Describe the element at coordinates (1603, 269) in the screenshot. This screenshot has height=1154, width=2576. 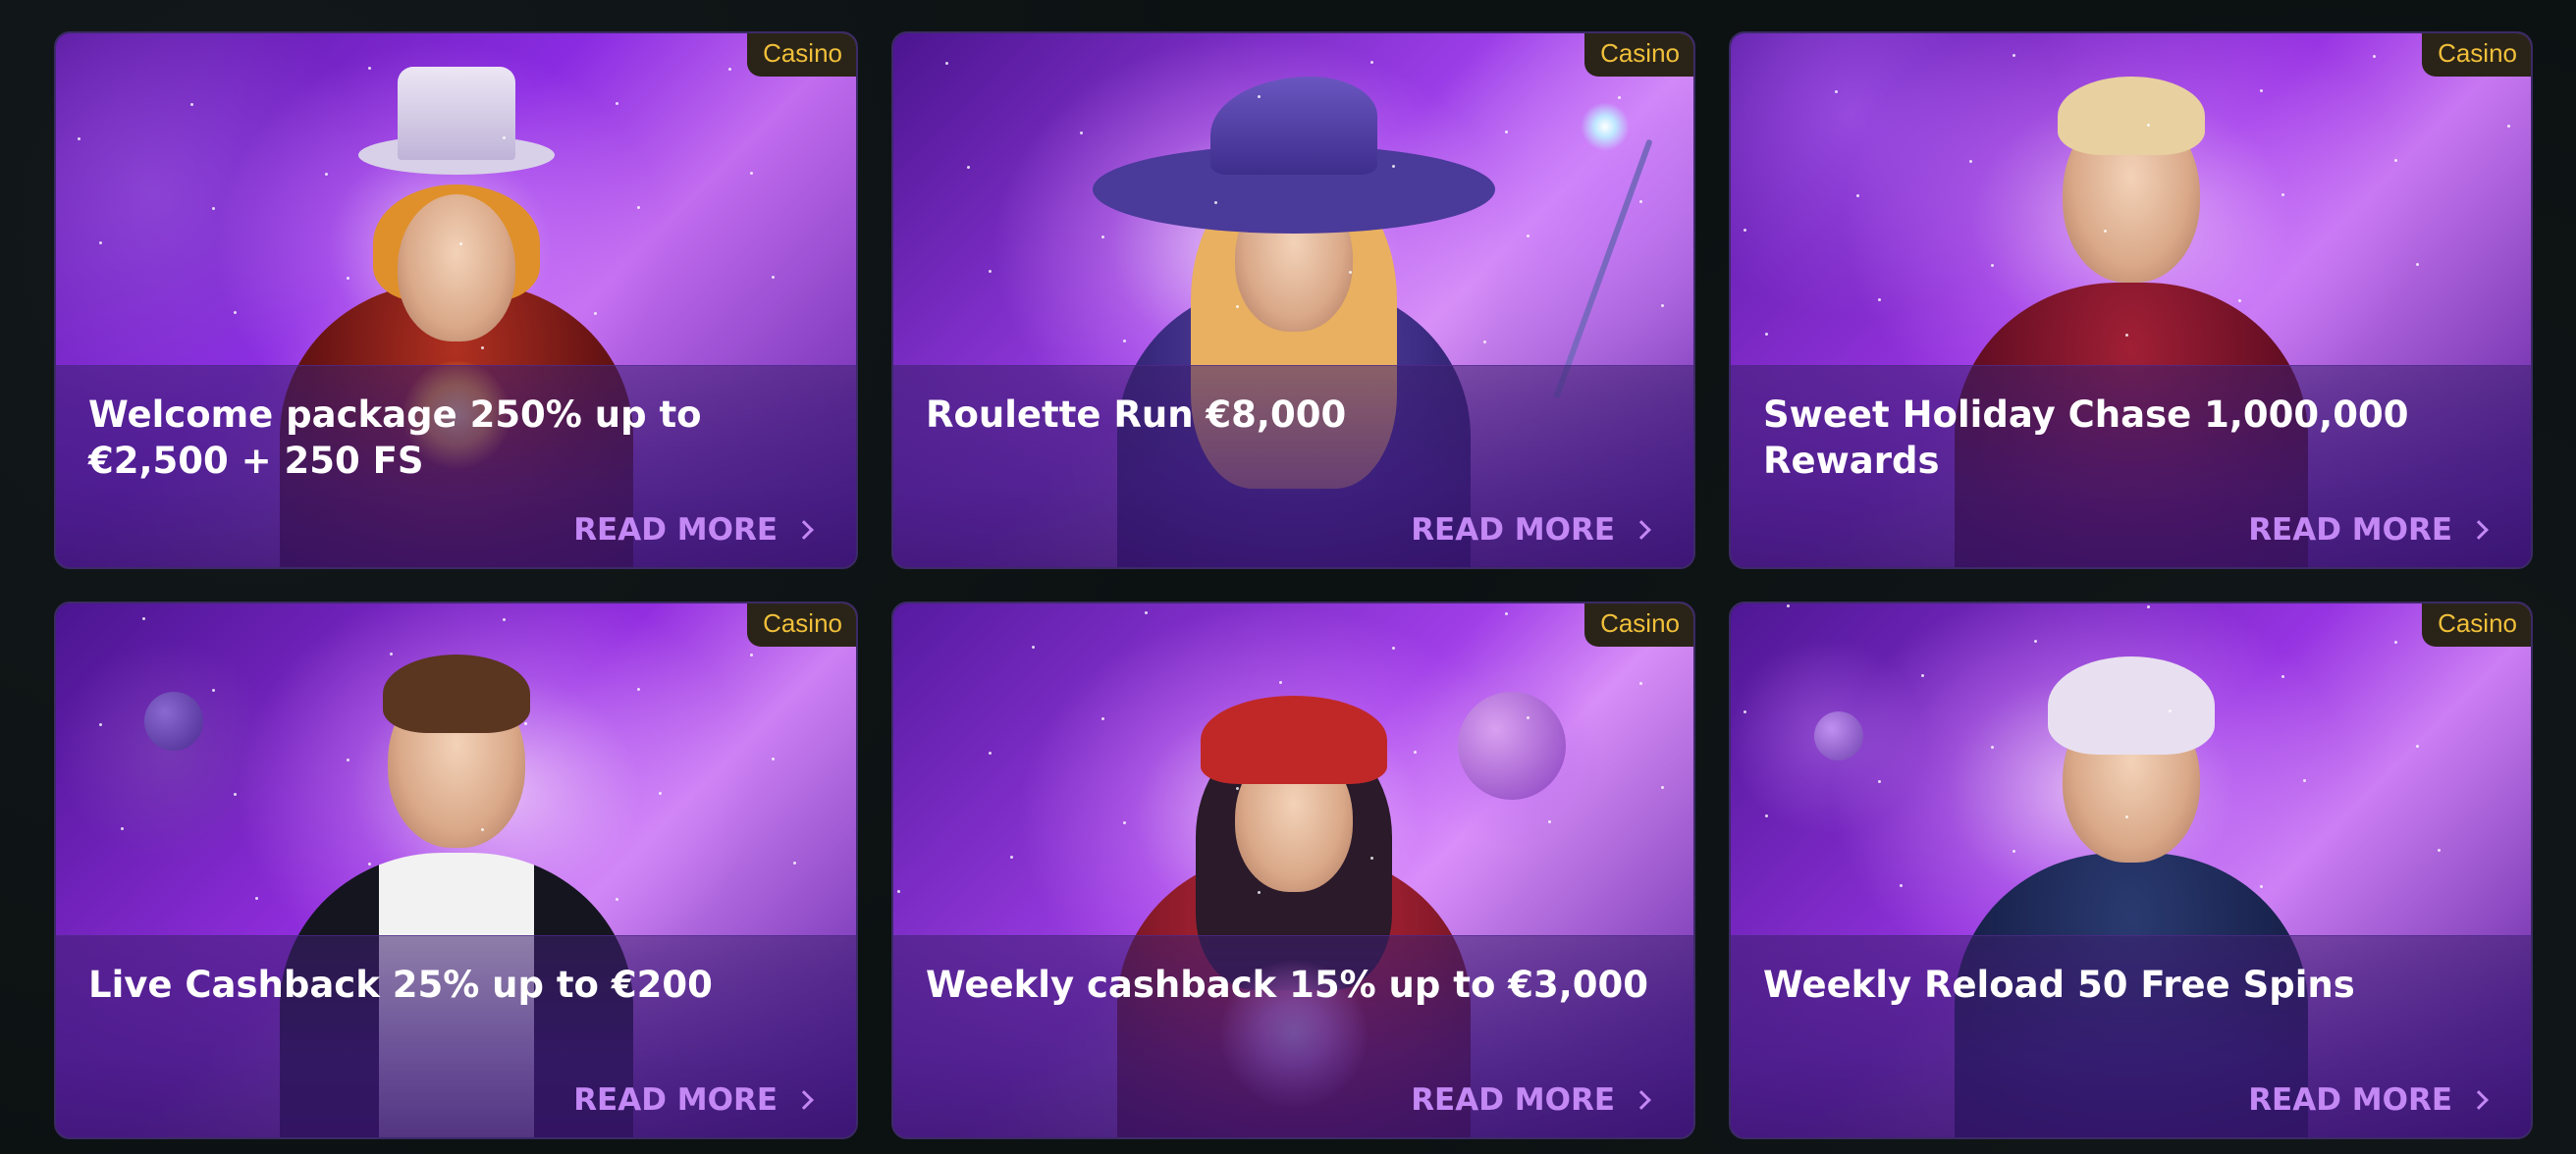
I see `wand-illustration` at that location.